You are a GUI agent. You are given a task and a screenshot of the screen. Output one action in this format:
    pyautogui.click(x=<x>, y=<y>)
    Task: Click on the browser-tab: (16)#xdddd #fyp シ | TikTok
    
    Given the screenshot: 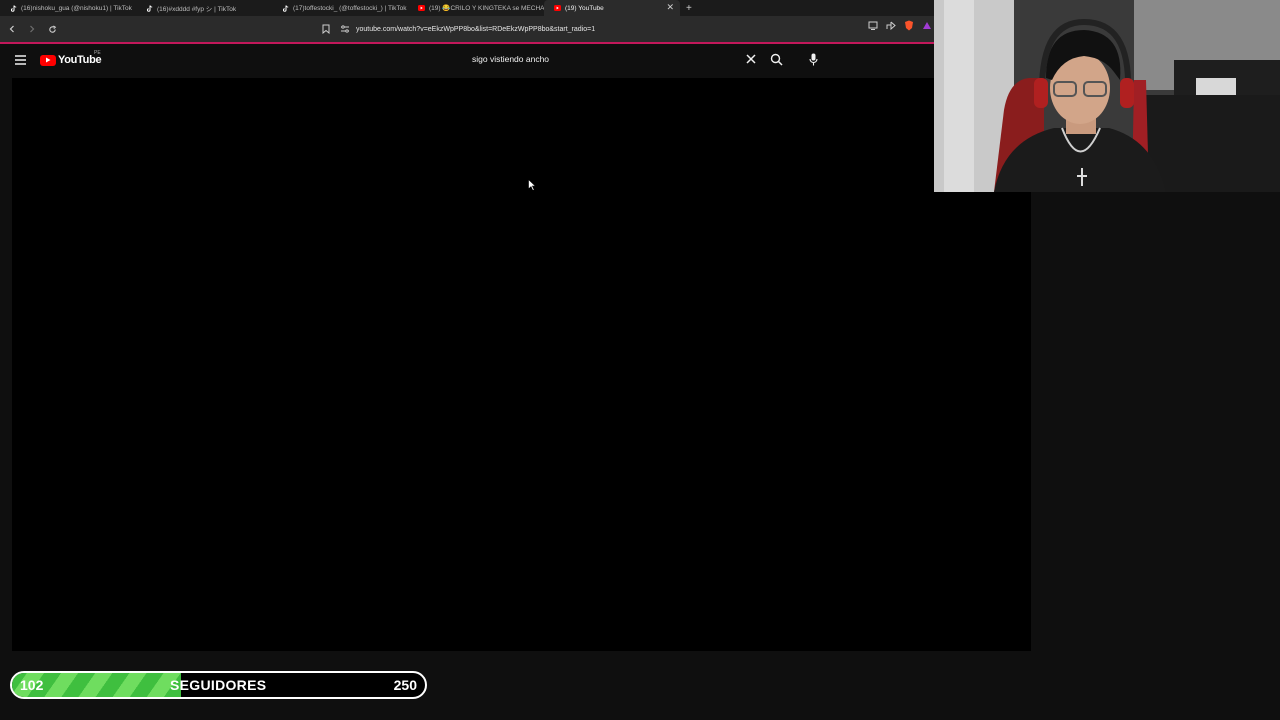 What is the action you would take?
    pyautogui.click(x=204, y=8)
    